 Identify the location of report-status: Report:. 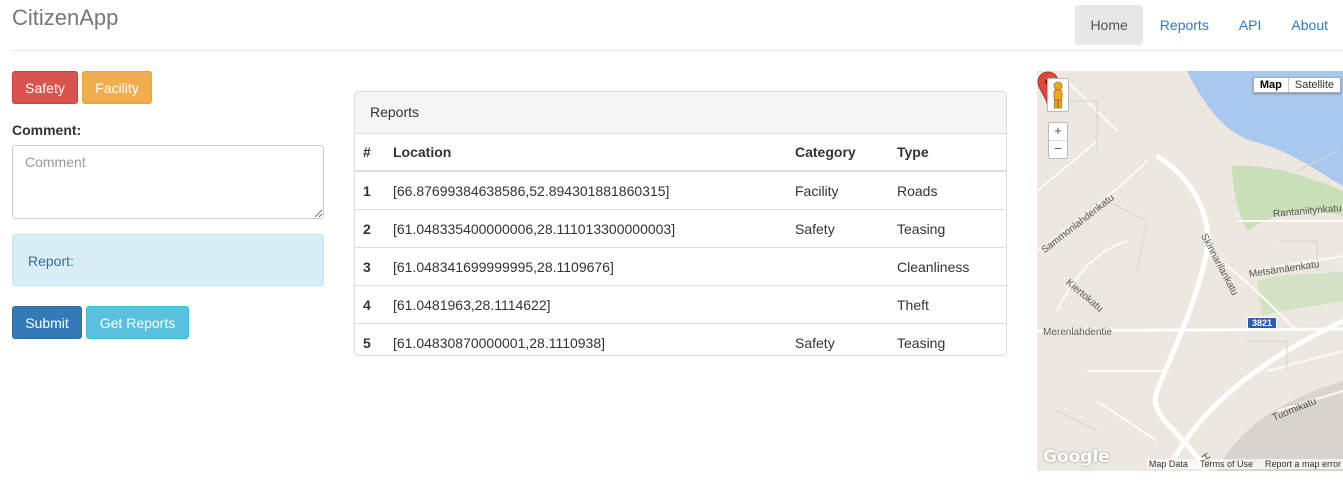
(168, 260).